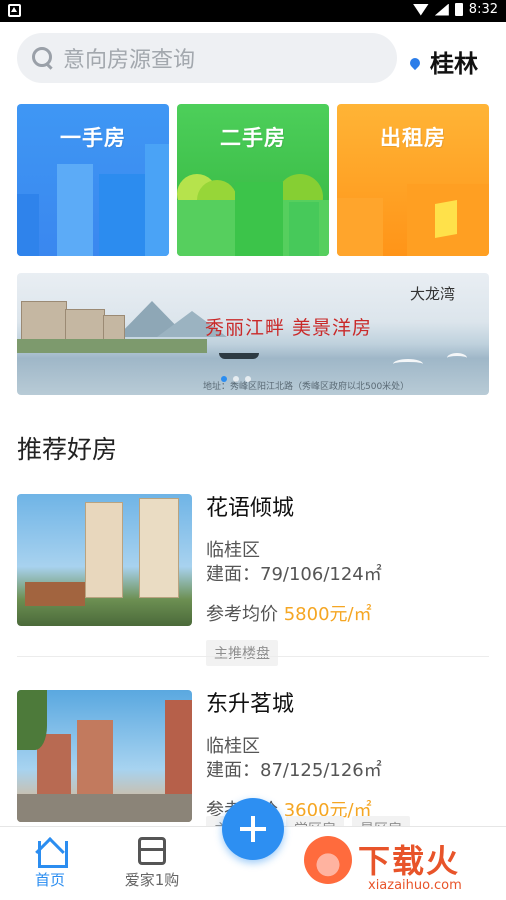  I want to click on watermark-title: 下载火, so click(409, 861).